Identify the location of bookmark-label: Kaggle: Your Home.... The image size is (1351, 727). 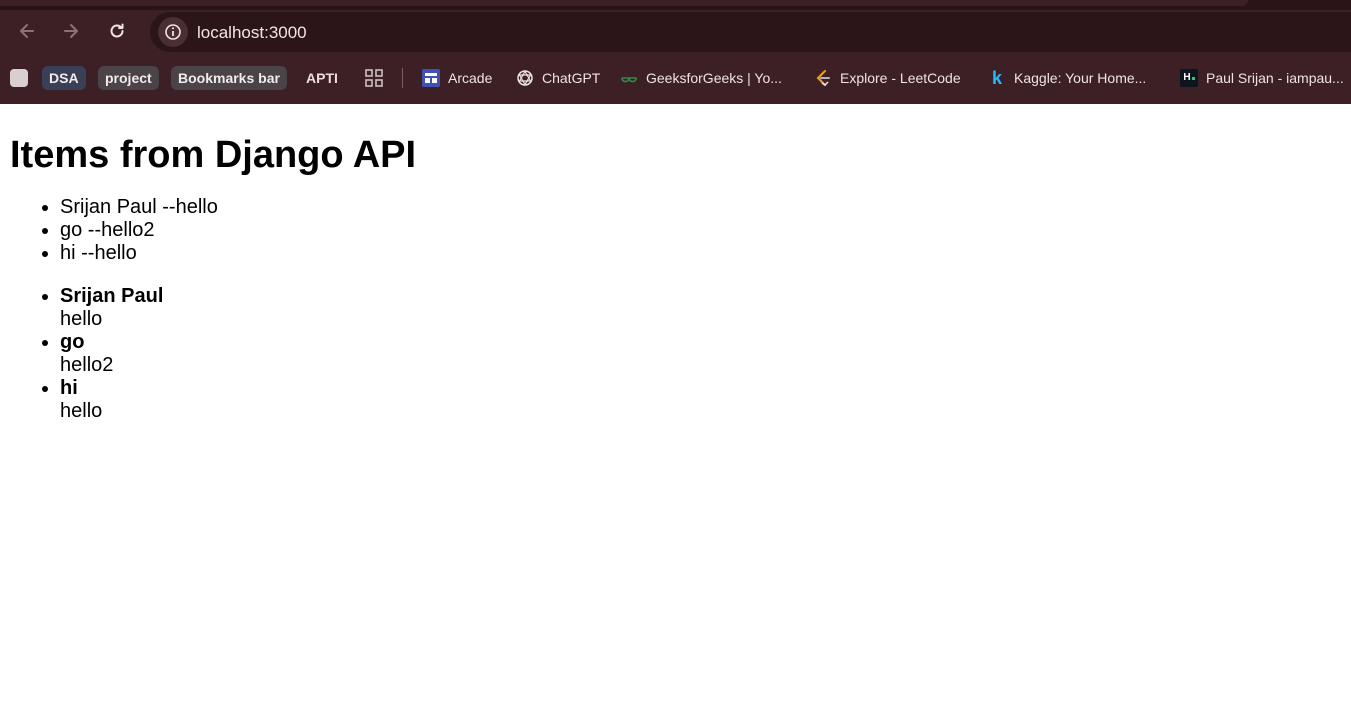
(1080, 78).